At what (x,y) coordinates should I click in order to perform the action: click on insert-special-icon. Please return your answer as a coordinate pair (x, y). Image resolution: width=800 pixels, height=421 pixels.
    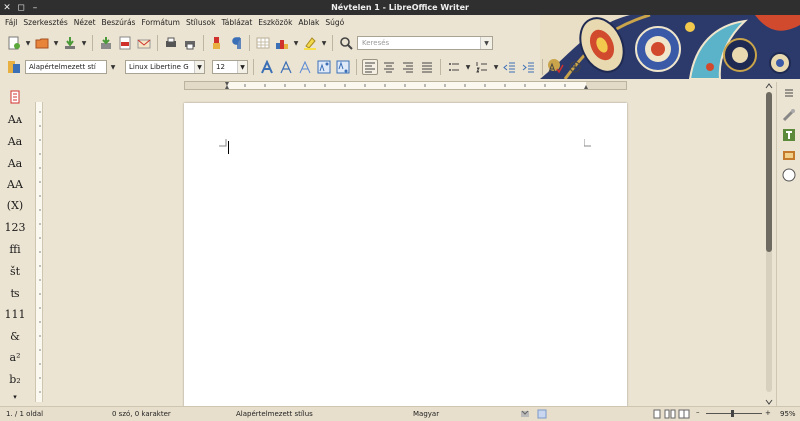
    Looking at the image, I should click on (575, 67).